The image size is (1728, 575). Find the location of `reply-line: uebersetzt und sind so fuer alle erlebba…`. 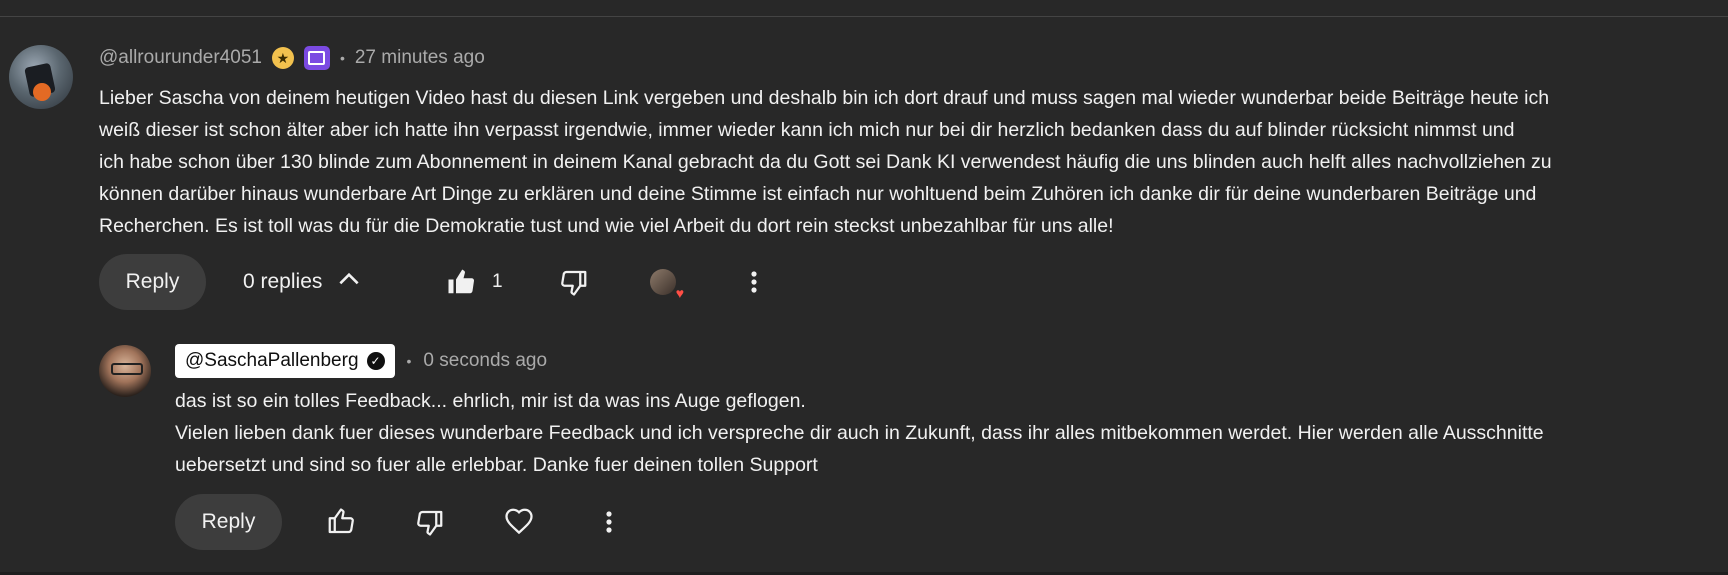

reply-line: uebersetzt und sind so fuer alle erlebba… is located at coordinates (496, 465).